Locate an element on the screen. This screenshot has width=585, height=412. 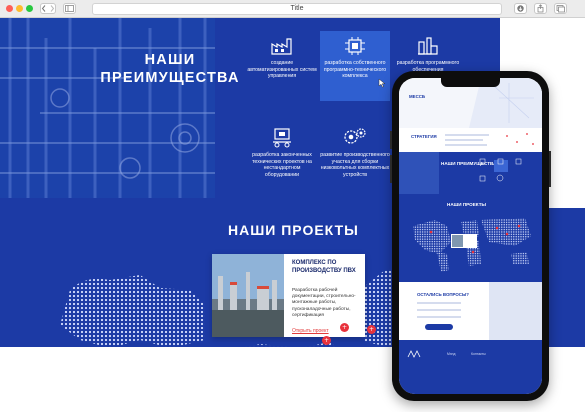
window-title: Title is located at coordinates (297, 8).